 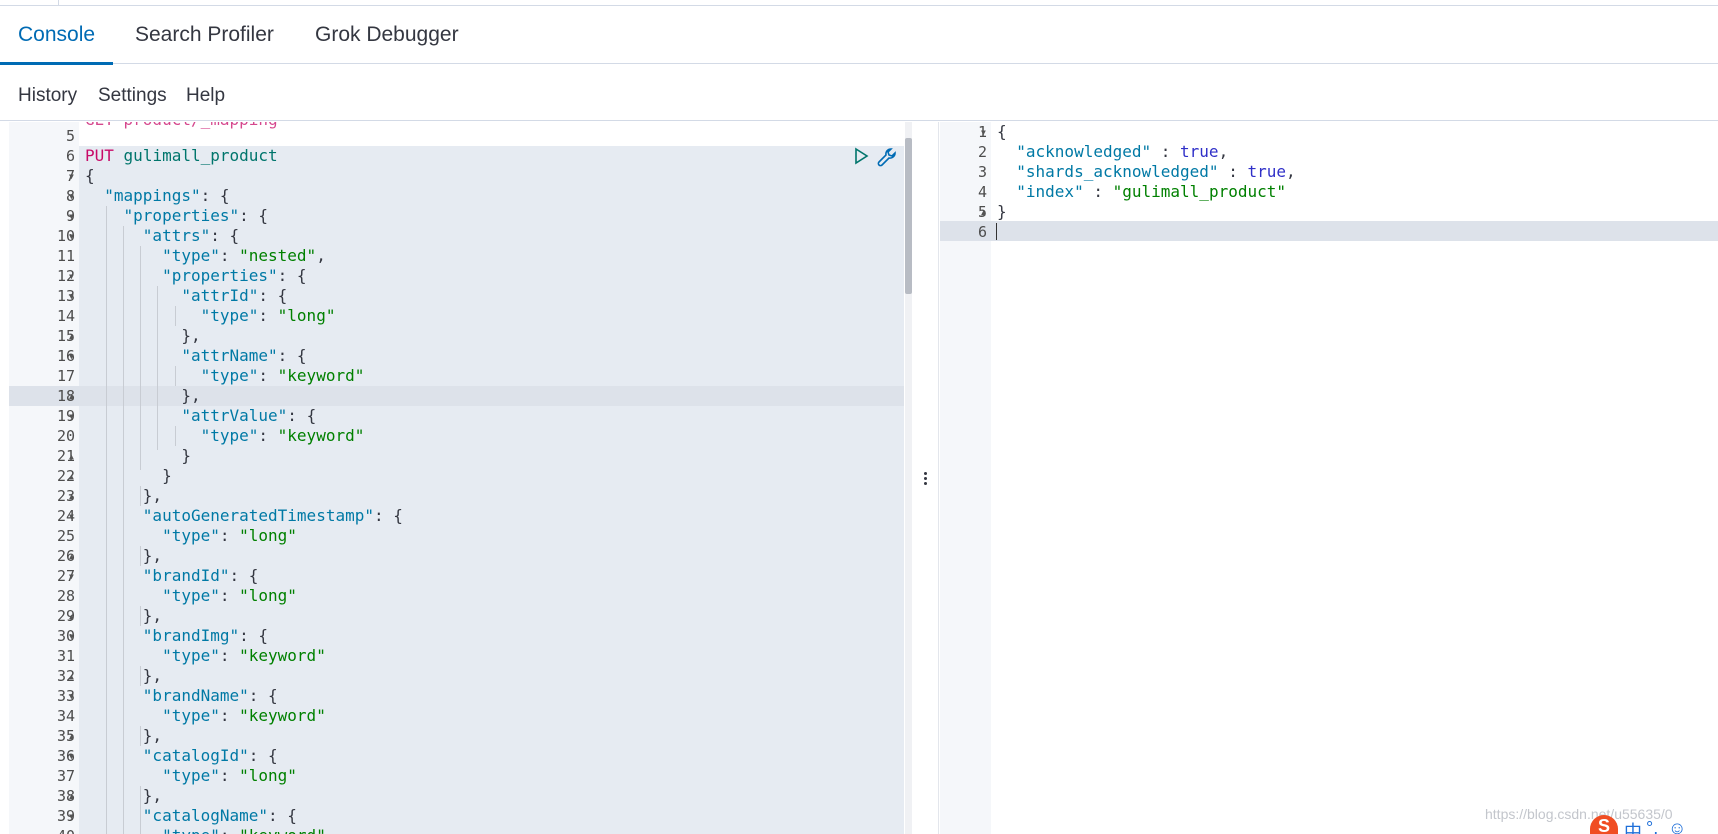 I want to click on code-line: "type": "long", so click(x=191, y=536).